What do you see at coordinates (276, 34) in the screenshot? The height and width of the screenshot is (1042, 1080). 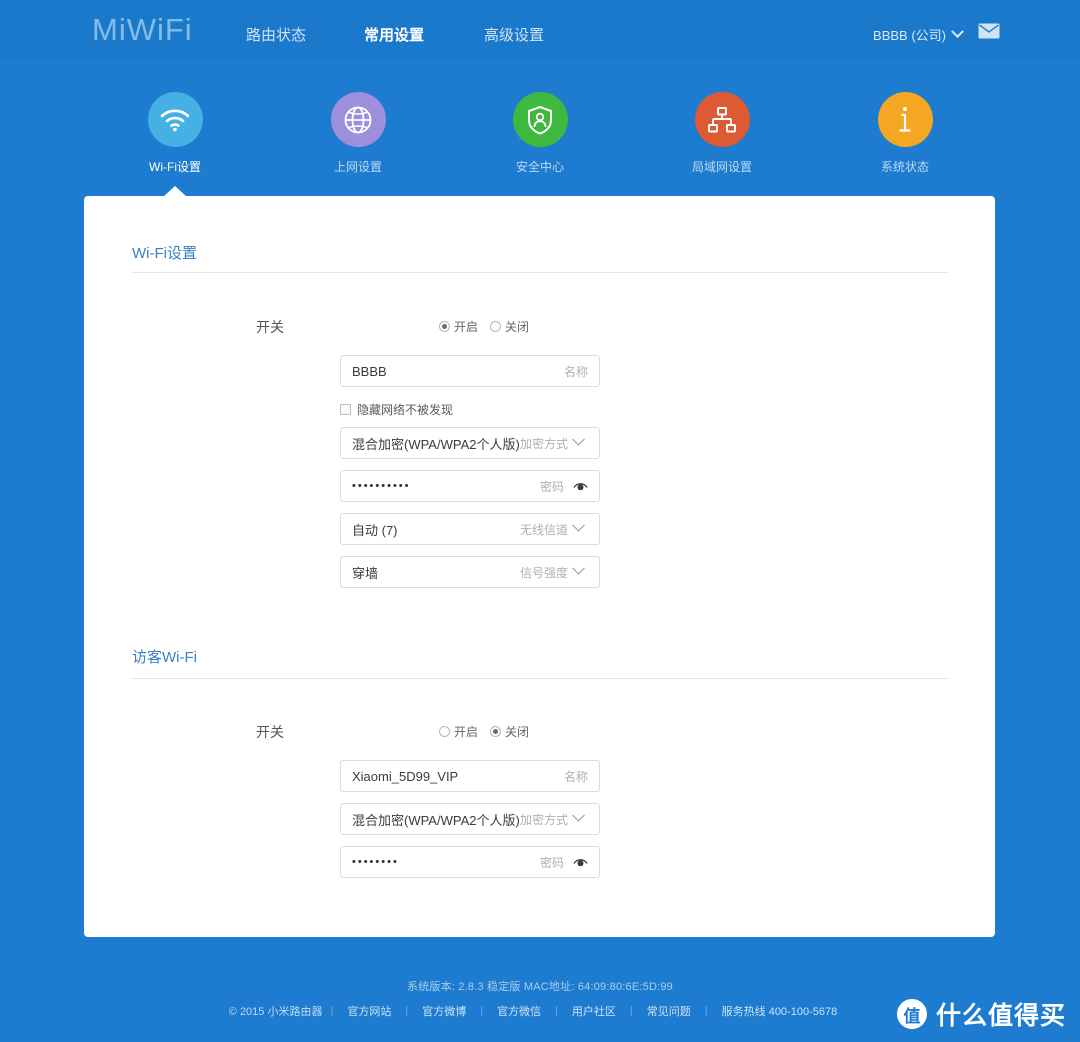 I see `nav-router-status: 路由状态` at bounding box center [276, 34].